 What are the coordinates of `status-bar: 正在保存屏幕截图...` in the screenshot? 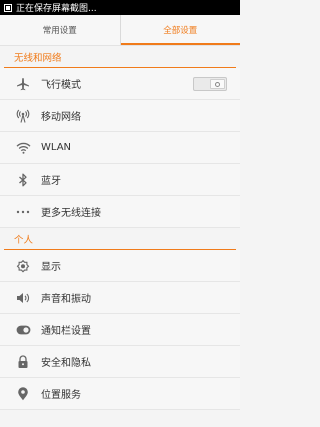 It's located at (120, 7).